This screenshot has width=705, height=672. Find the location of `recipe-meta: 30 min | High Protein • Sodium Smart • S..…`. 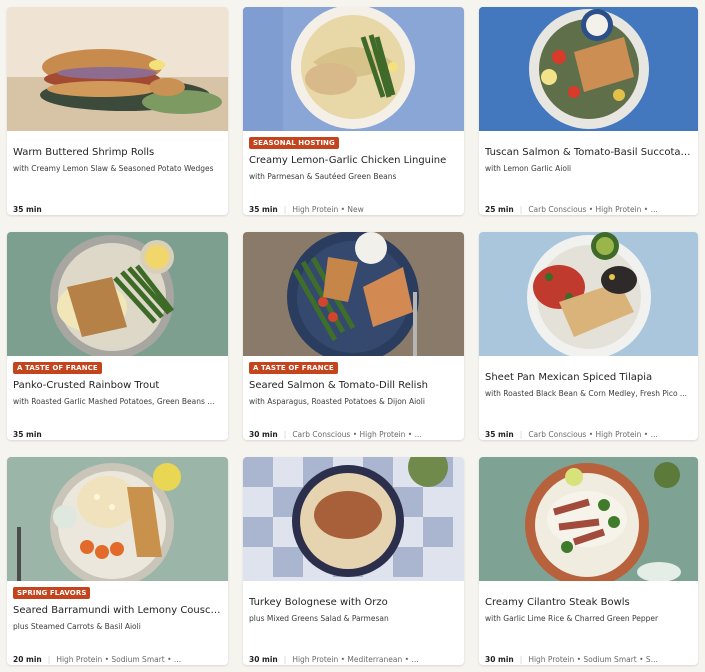

recipe-meta: 30 min | High Protein • Sodium Smart • S..… is located at coordinates (571, 659).